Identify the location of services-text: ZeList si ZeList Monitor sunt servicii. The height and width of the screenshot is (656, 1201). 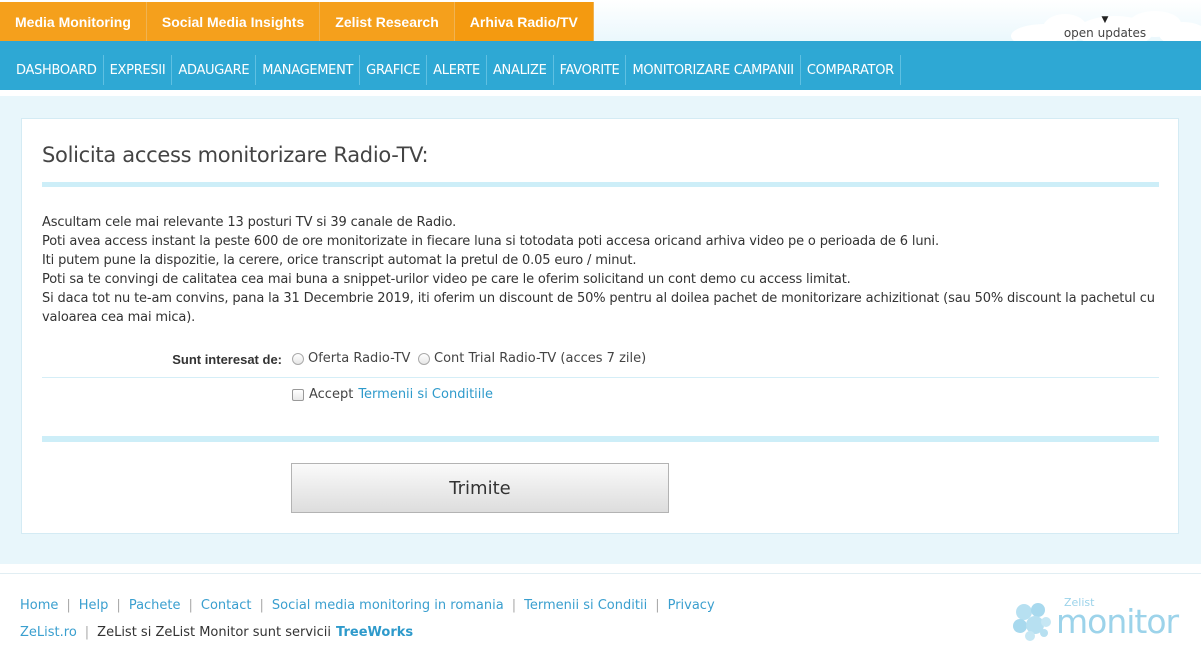
(214, 632).